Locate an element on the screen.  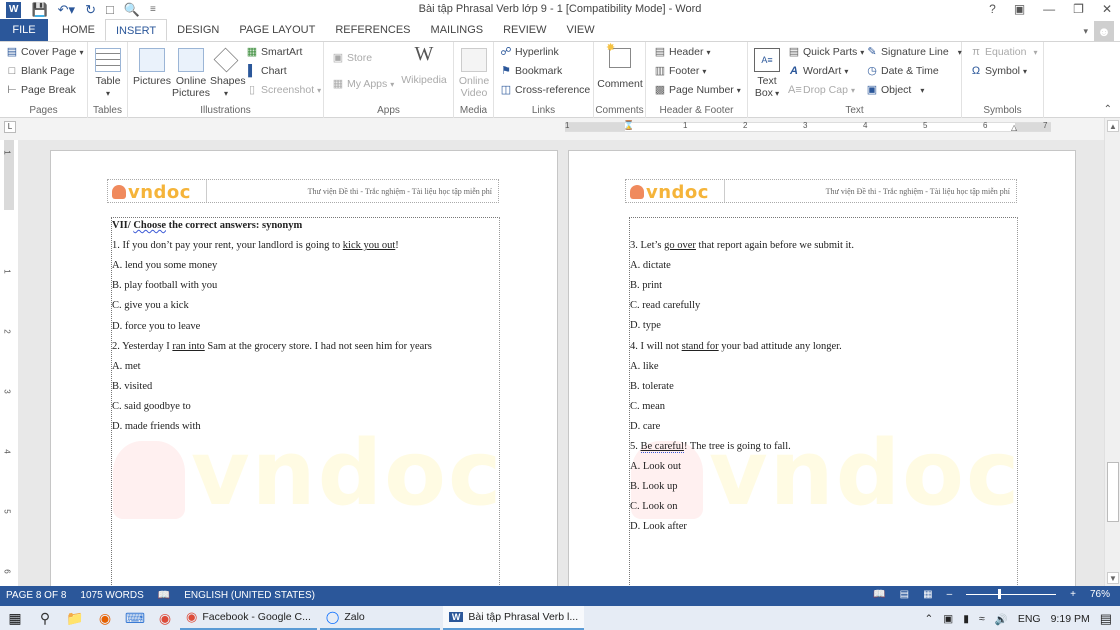
my-apps-button: ▦ My Apps ▾ is located at coordinates (363, 84).